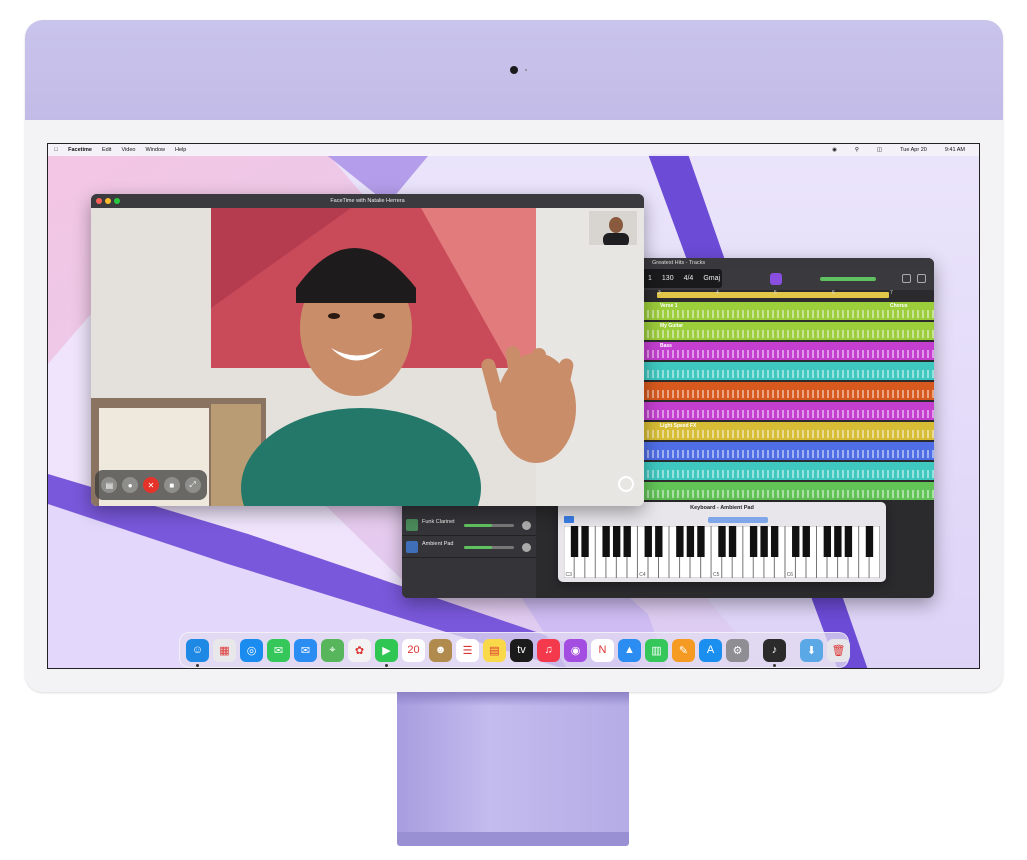 The height and width of the screenshot is (860, 1027). Describe the element at coordinates (117, 201) in the screenshot. I see `zoom-window-icon` at that location.